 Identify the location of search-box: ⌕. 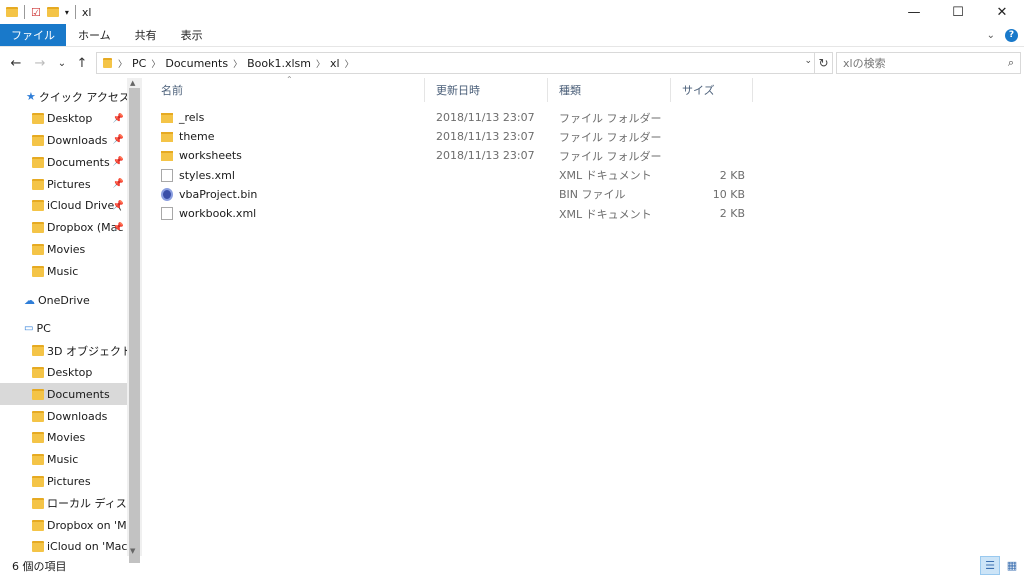
(928, 63).